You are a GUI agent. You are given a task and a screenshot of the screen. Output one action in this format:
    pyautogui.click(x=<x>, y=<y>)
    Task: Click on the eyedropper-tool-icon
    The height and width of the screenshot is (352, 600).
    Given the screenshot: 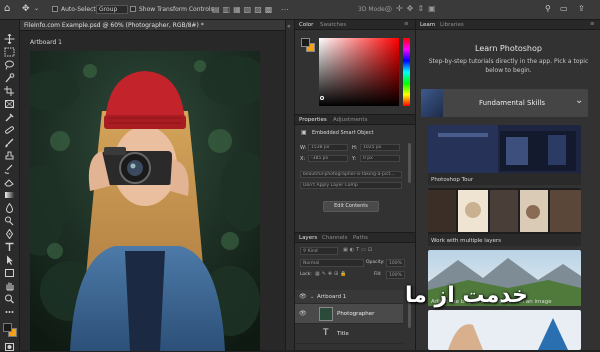 What is the action you would take?
    pyautogui.click(x=9, y=117)
    